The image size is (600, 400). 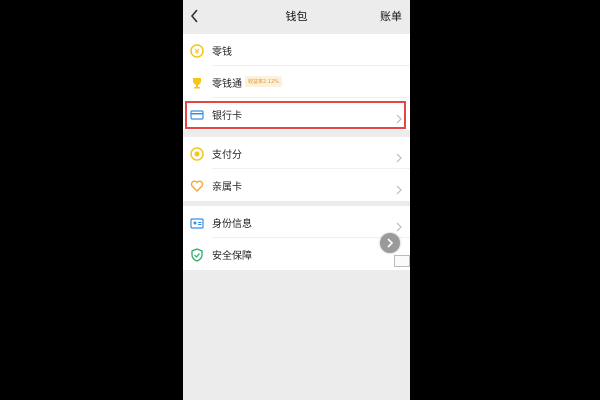 What do you see at coordinates (197, 222) in the screenshot?
I see `id-card-icon` at bounding box center [197, 222].